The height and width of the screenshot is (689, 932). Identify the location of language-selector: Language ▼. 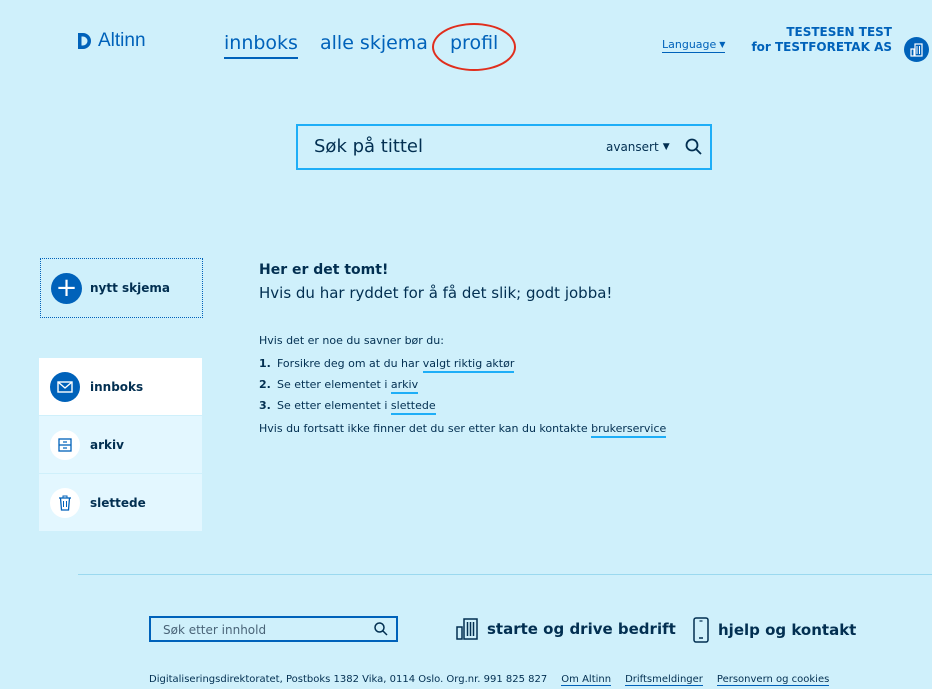
(694, 45).